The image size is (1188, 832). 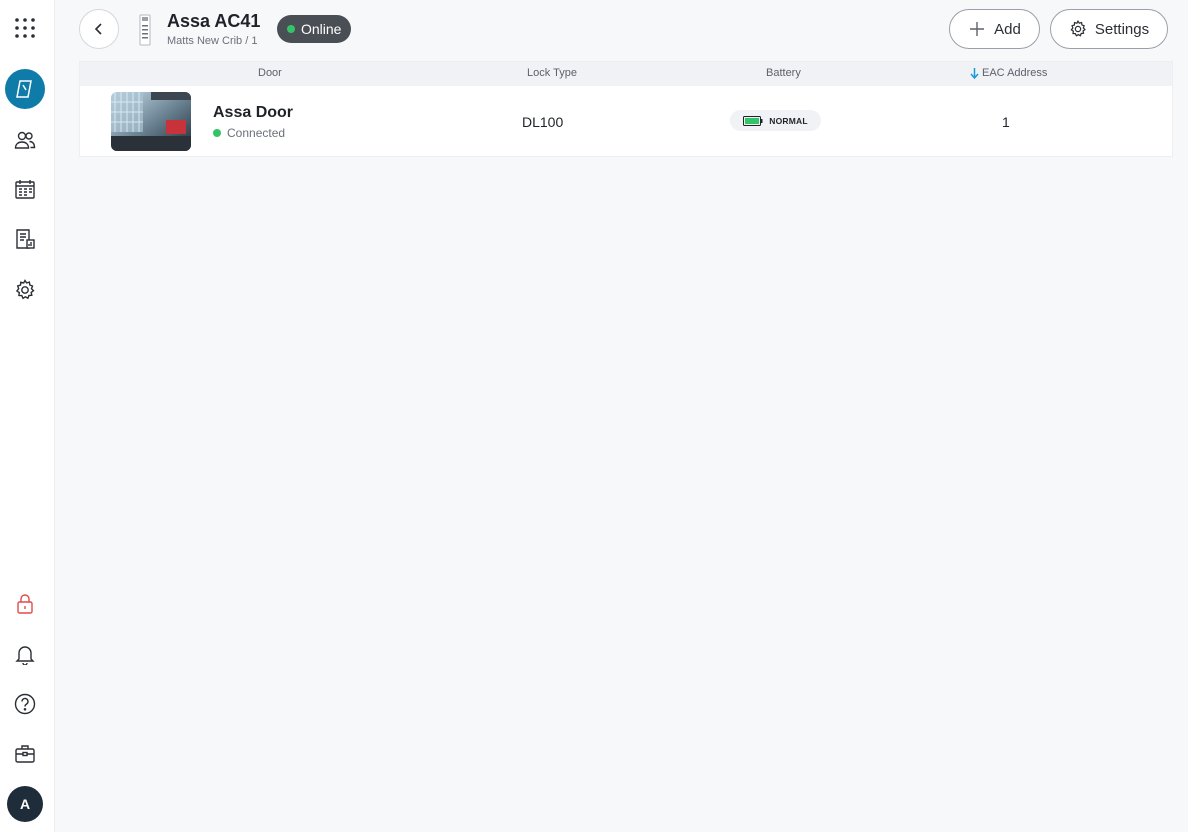 I want to click on settings-button: Settings, so click(x=1109, y=29).